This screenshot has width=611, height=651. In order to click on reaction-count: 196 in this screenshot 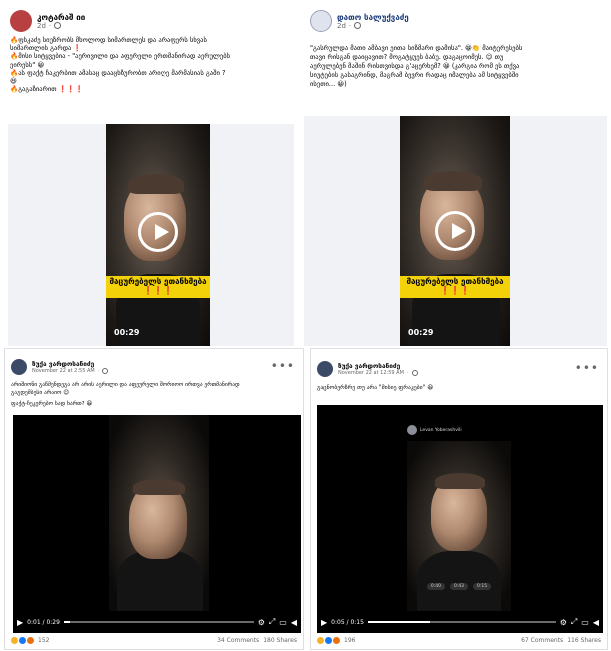, I will do `click(350, 640)`.